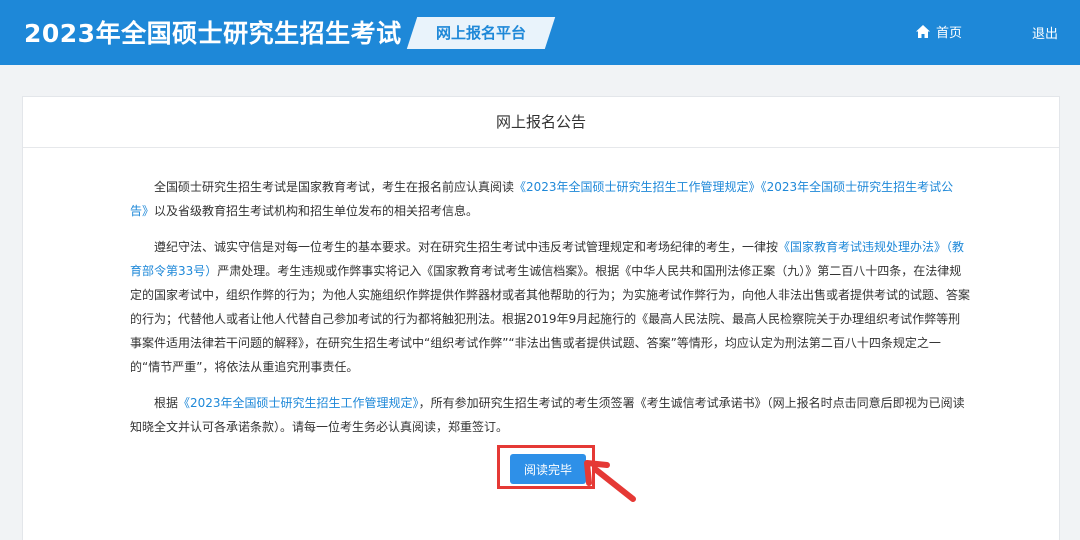 The width and height of the screenshot is (1080, 540). I want to click on nav-home-link: 首页, so click(939, 31).